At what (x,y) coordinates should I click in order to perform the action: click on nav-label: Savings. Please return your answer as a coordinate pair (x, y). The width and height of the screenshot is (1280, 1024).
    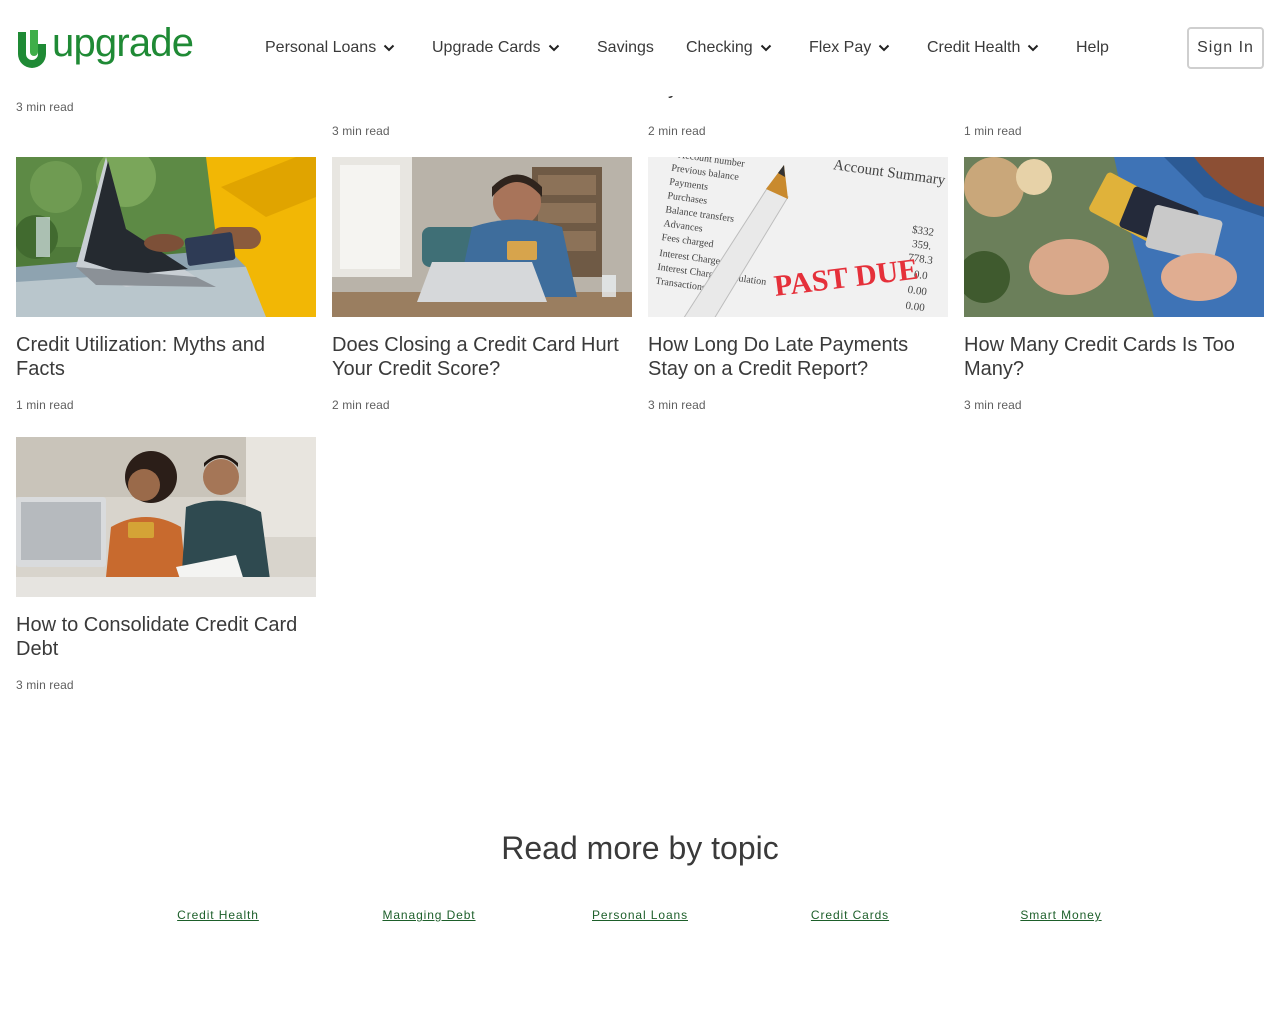
    Looking at the image, I should click on (625, 47).